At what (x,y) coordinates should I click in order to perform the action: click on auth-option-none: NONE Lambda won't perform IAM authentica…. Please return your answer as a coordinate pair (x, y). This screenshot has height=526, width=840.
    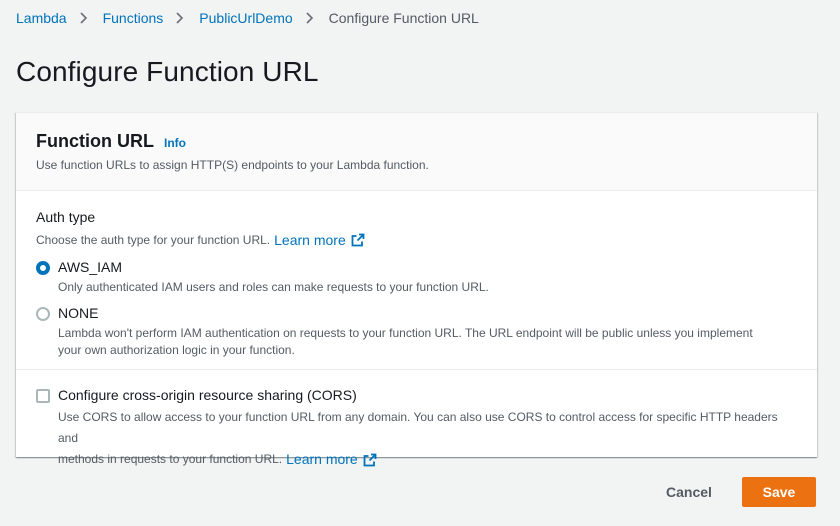
    Looking at the image, I should click on (394, 332).